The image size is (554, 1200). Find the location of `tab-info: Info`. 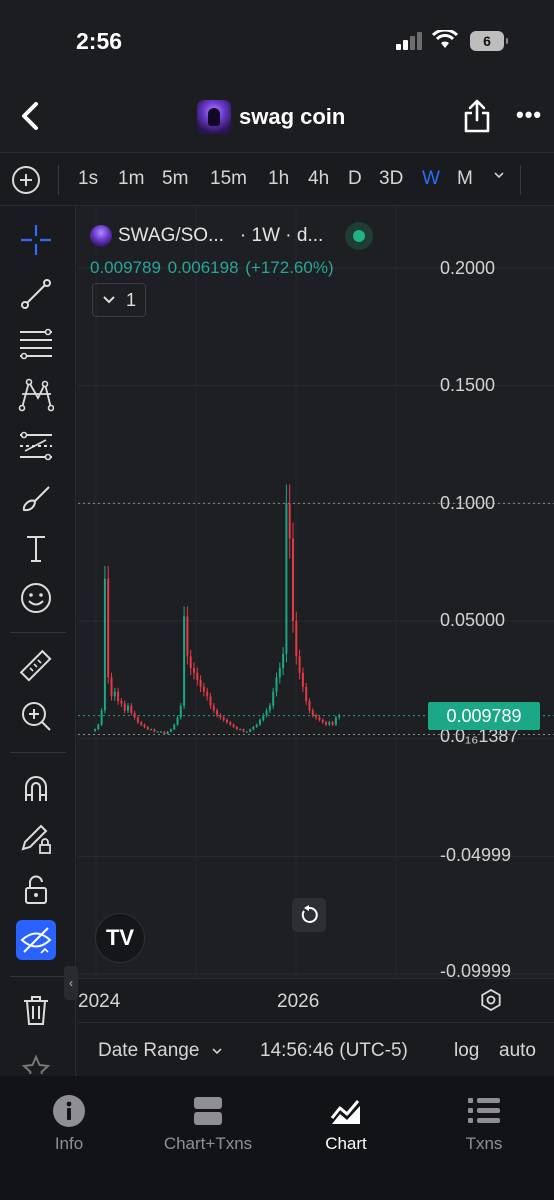

tab-info: Info is located at coordinates (69, 1124).